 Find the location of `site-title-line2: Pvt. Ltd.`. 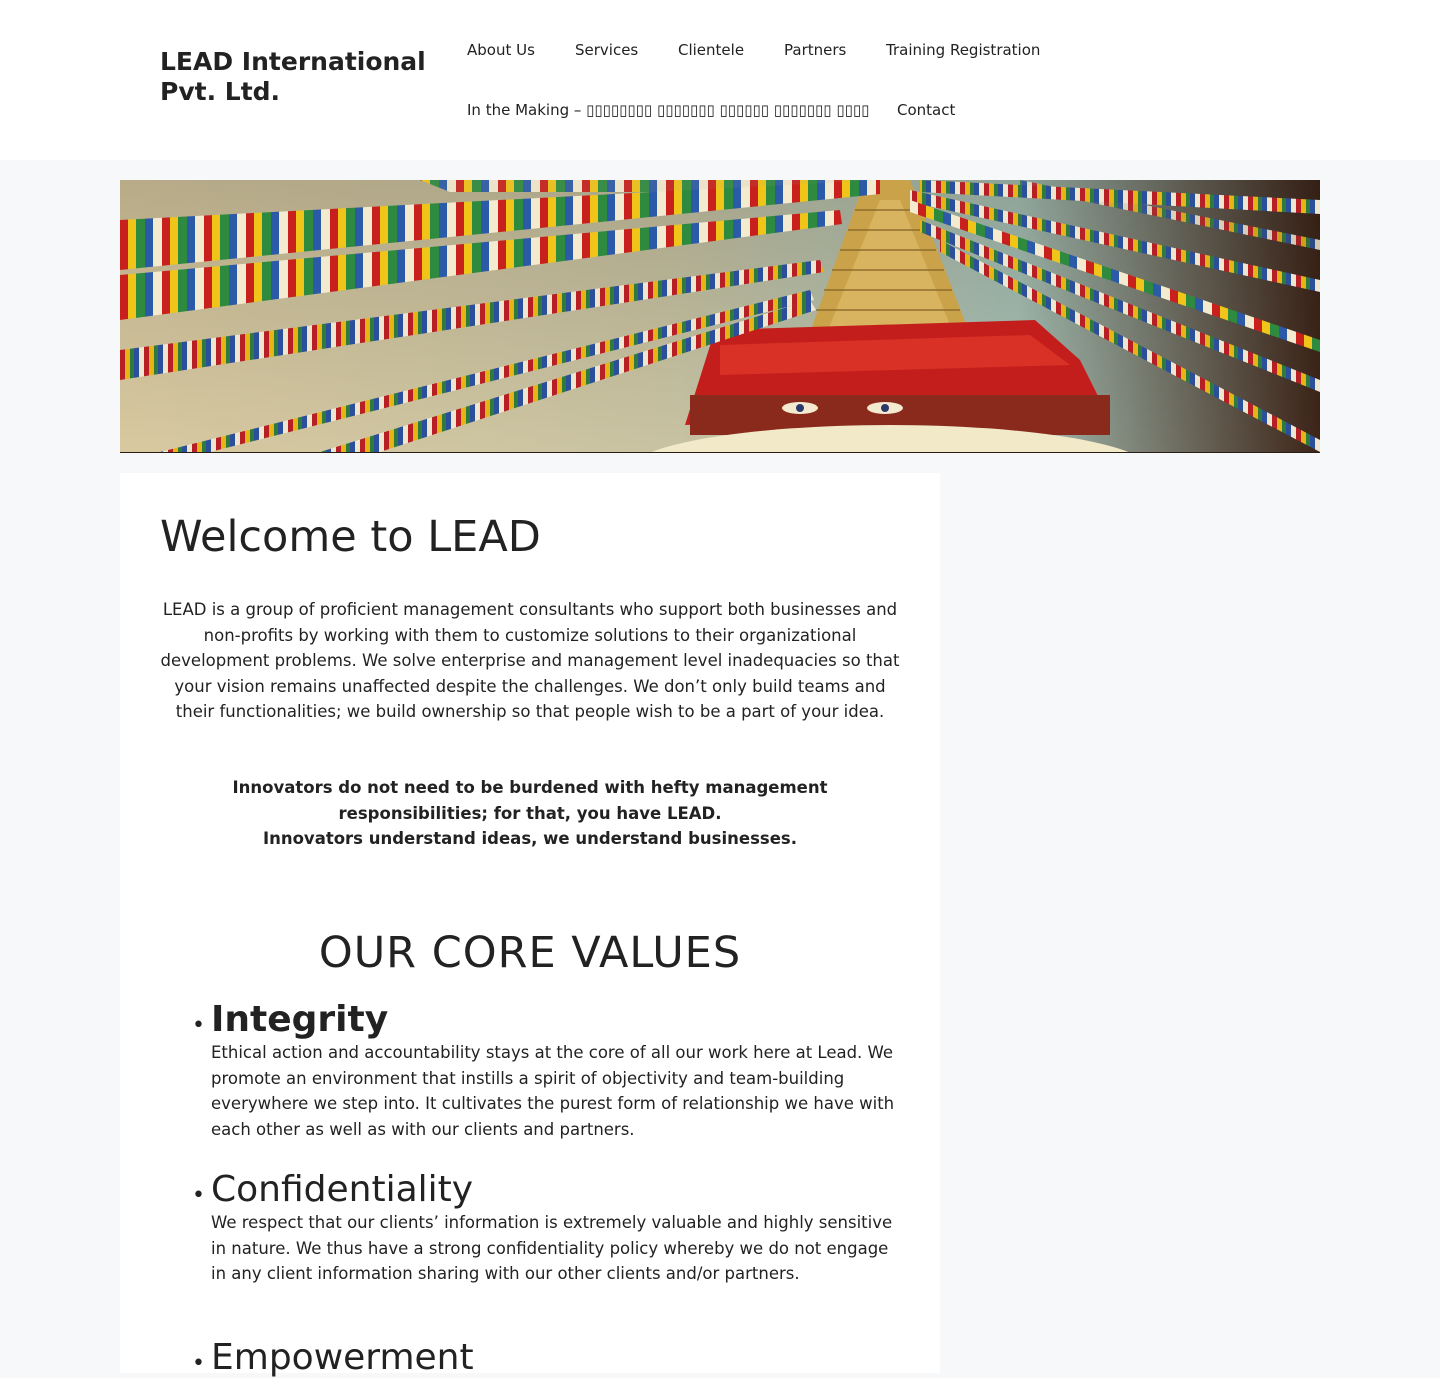

site-title-line2: Pvt. Ltd. is located at coordinates (220, 91).